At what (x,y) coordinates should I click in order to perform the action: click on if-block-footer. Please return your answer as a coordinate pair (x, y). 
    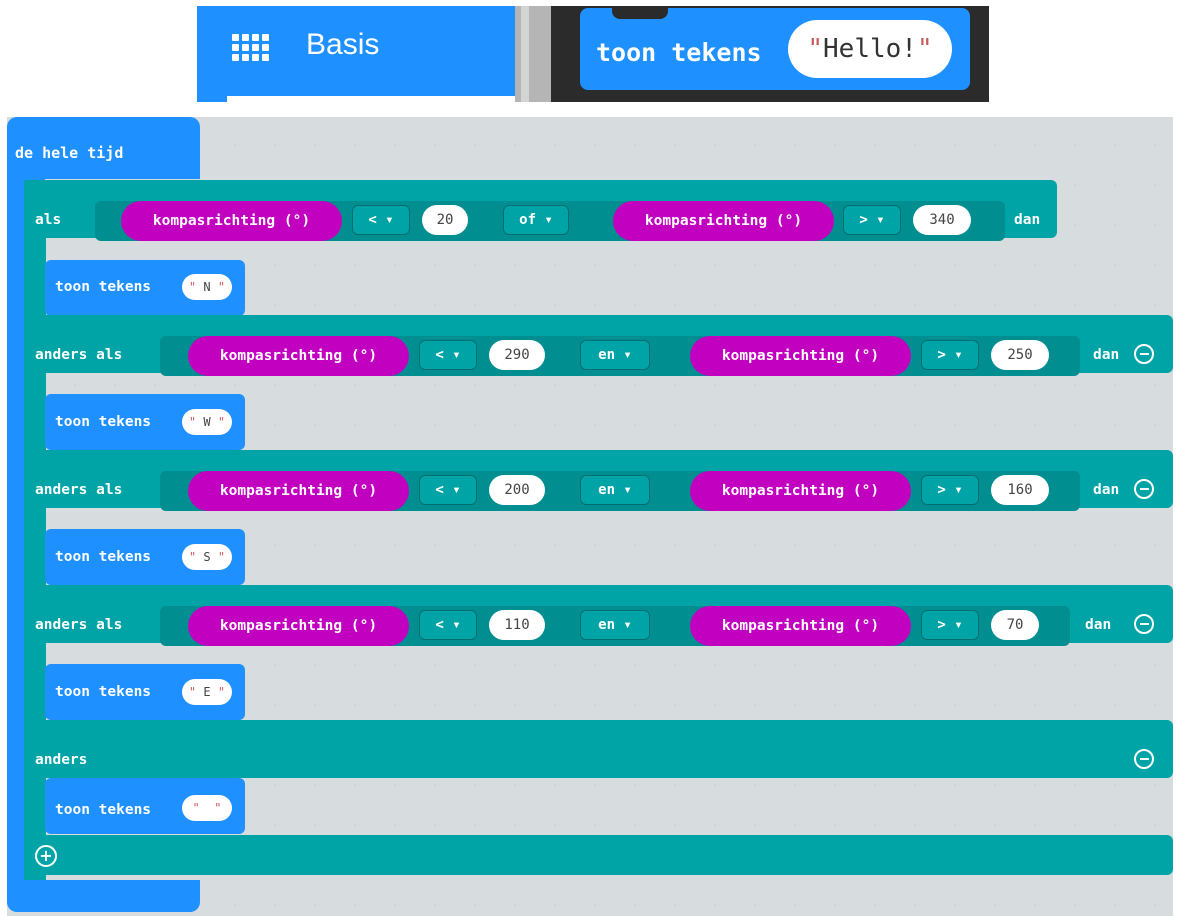
    Looking at the image, I should click on (598, 855).